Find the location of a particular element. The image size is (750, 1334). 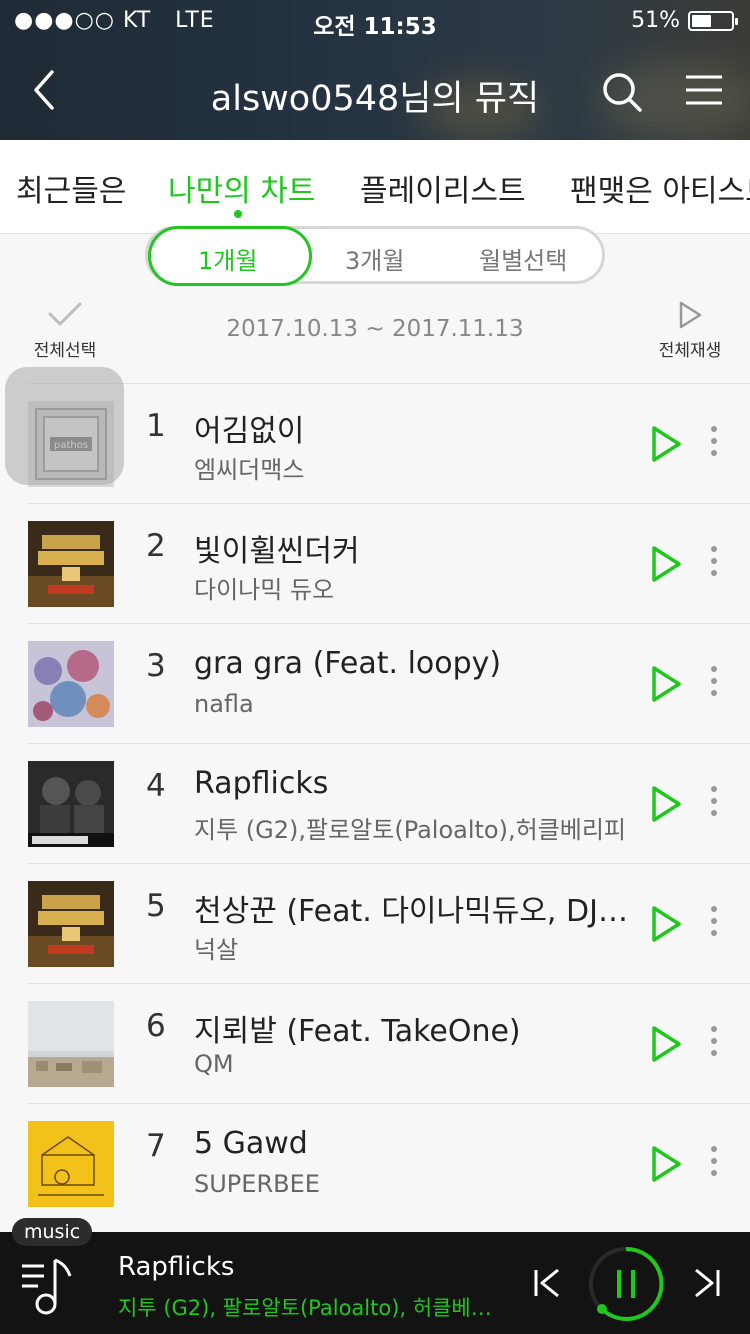

tab-fan-artists: 팬맺은 아티스트 is located at coordinates (660, 188).